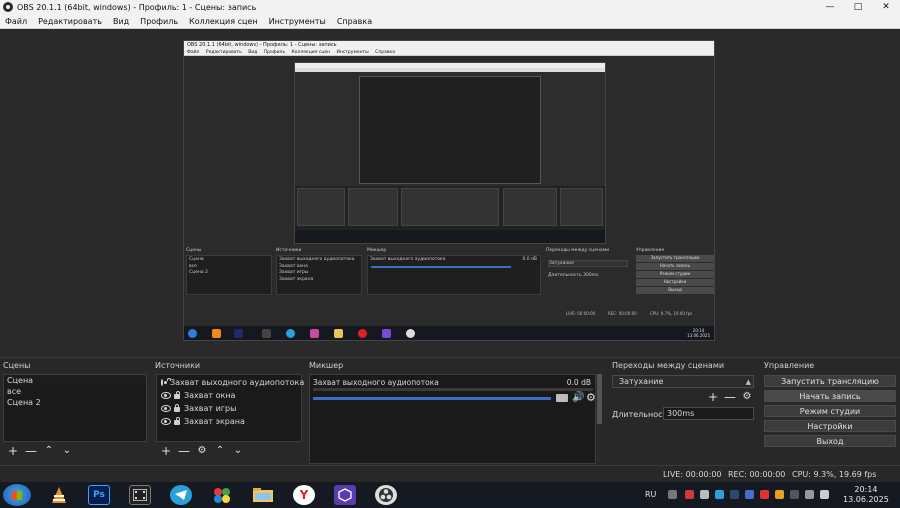 The width and height of the screenshot is (900, 508). Describe the element at coordinates (263, 495) in the screenshot. I see `folder-icon` at that location.